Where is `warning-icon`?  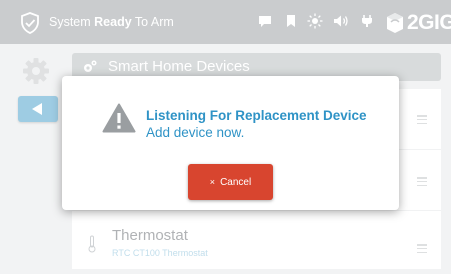
warning-icon is located at coordinates (119, 118).